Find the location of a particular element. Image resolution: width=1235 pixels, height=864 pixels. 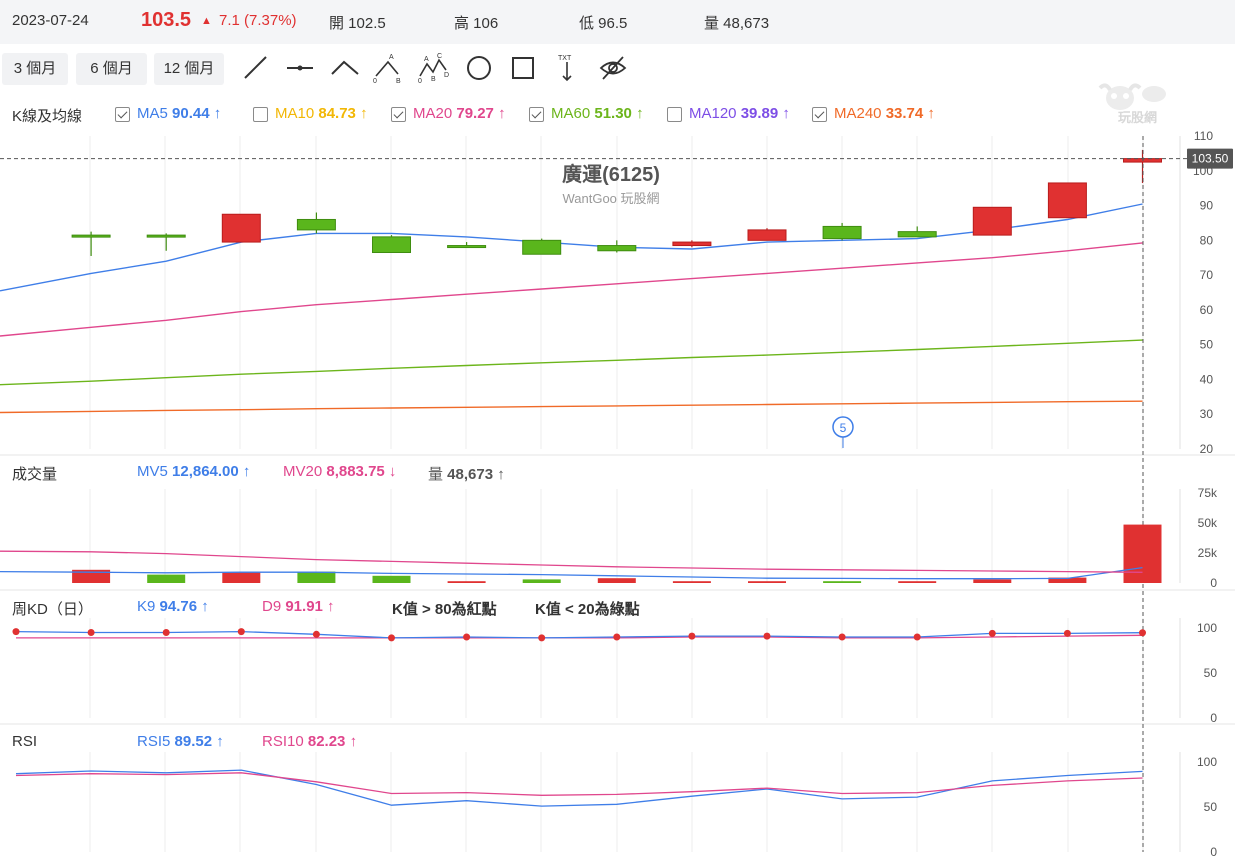

kd-axis-tick: 0 is located at coordinates (1213, 718).